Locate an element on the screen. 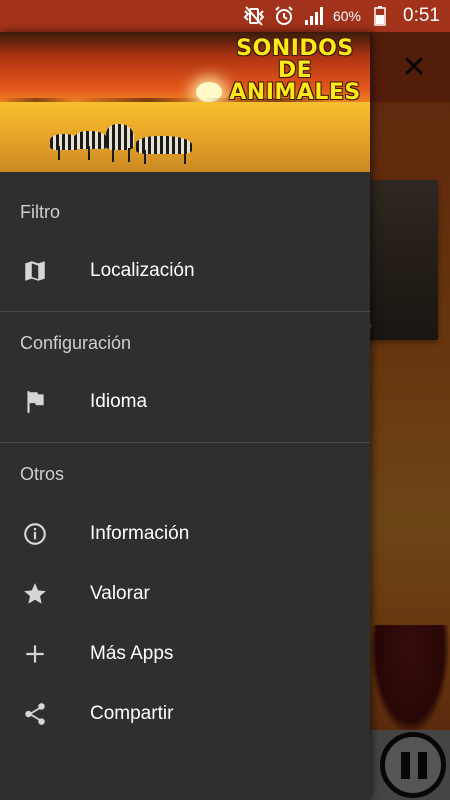 Image resolution: width=450 pixels, height=800 pixels. menu-item-mas-apps: Más Apps is located at coordinates (185, 654).